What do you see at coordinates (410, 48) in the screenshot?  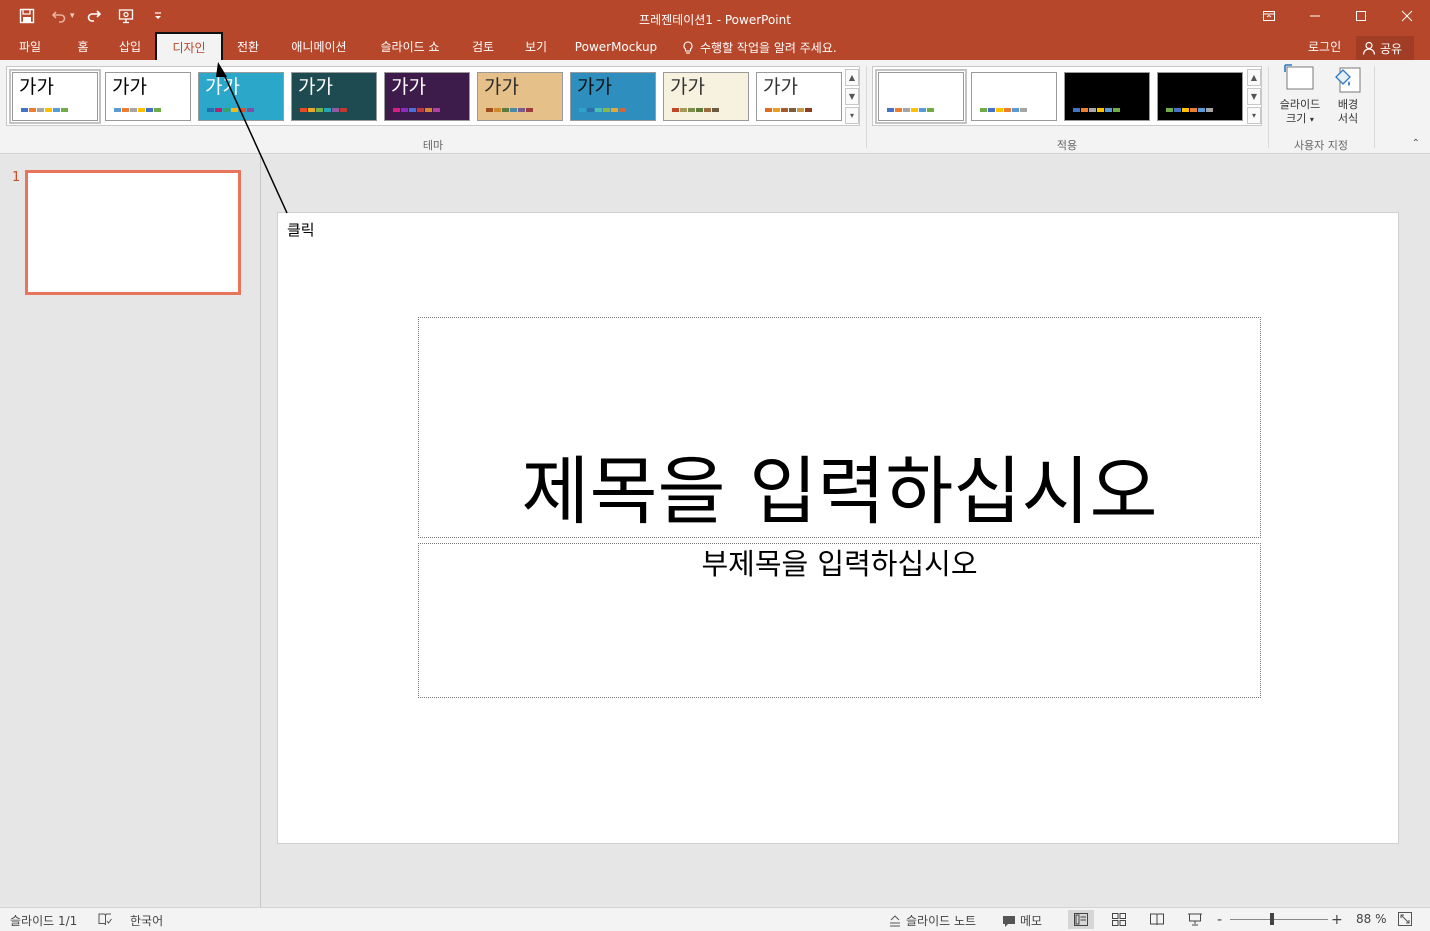 I see `tab-slideshow: 슬라이드 쇼` at bounding box center [410, 48].